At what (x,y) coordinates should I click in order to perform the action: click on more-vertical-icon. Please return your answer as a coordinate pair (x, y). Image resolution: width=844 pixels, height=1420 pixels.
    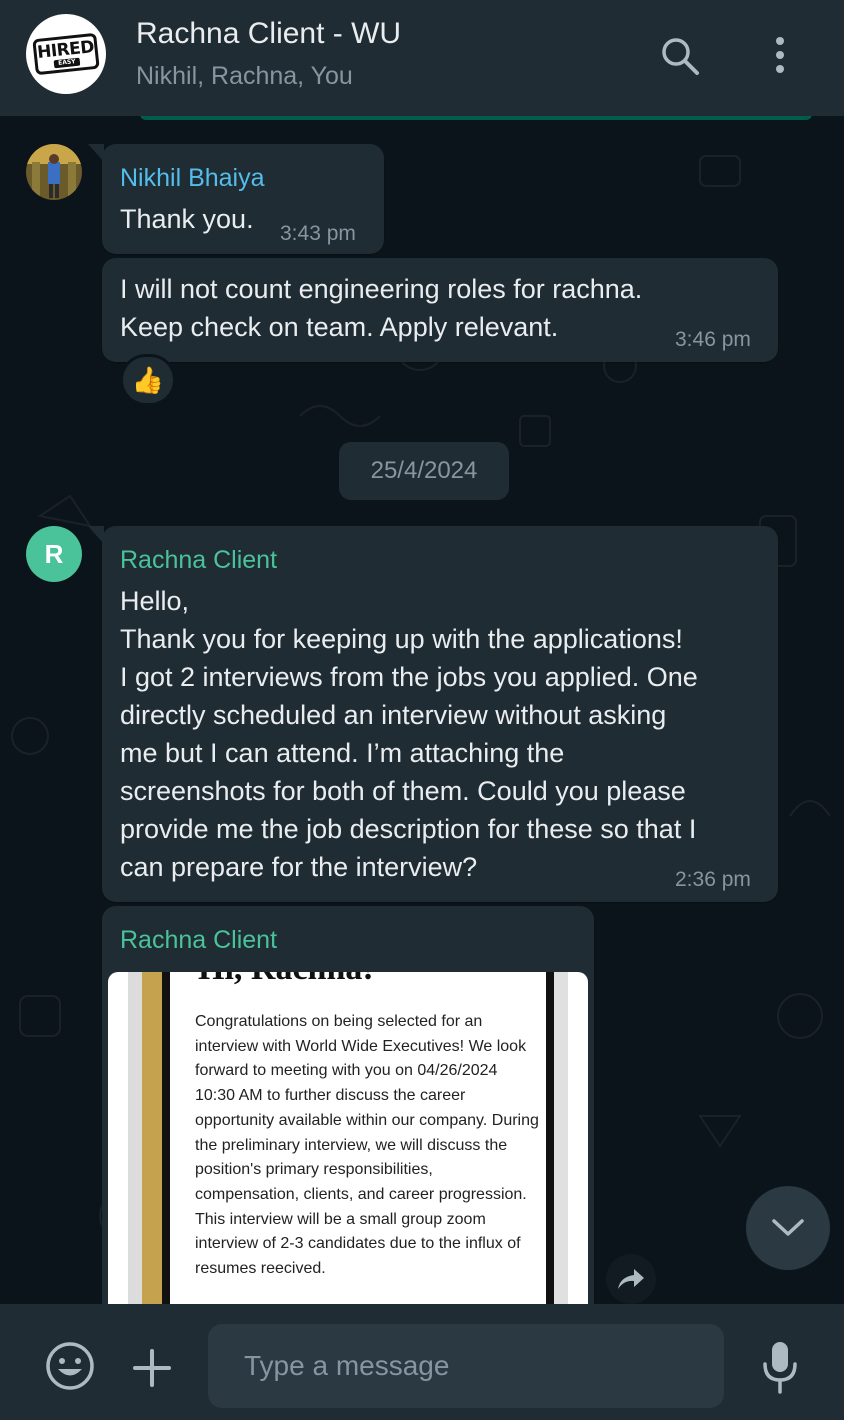
    Looking at the image, I should click on (780, 56).